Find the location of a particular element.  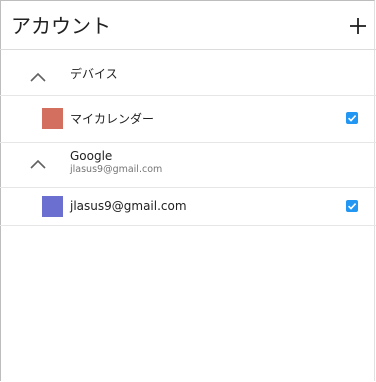

account-email: jlasus9@gmail.com is located at coordinates (116, 169).